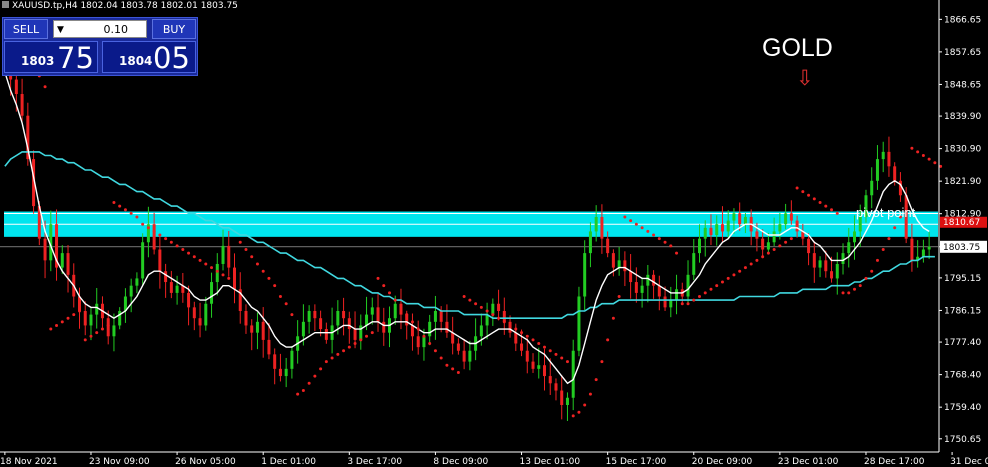  I want to click on price-tick-label: 1830.90, so click(962, 150).